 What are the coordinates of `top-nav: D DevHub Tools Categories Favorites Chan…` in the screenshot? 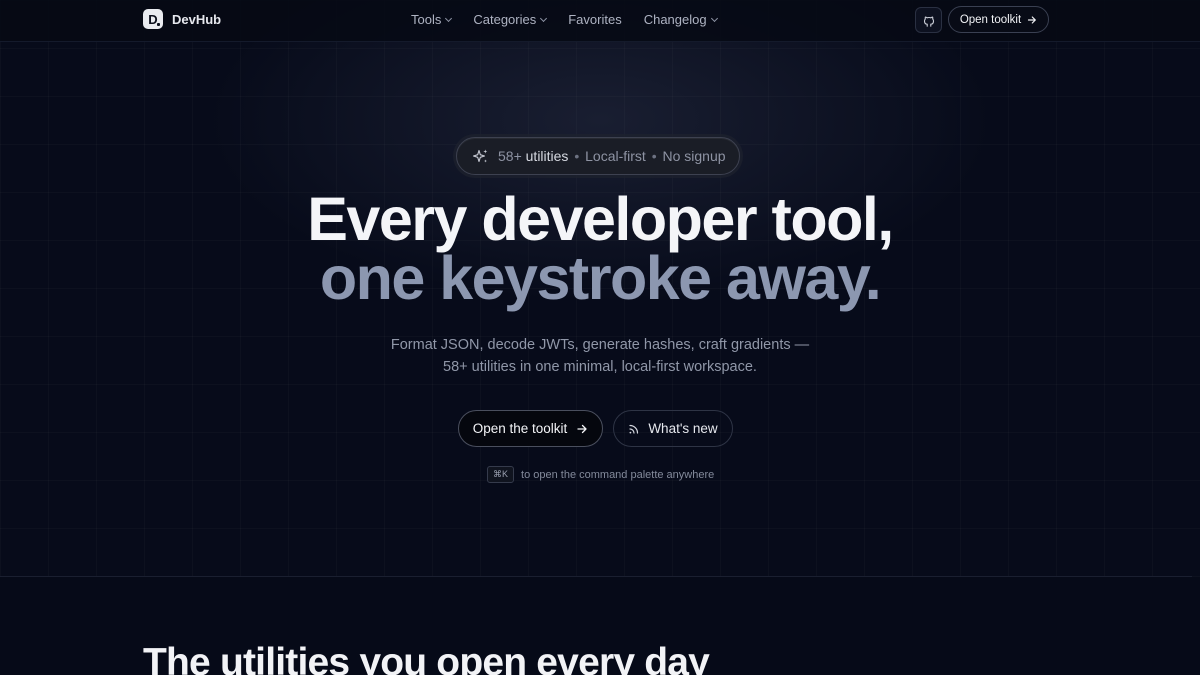 It's located at (600, 21).